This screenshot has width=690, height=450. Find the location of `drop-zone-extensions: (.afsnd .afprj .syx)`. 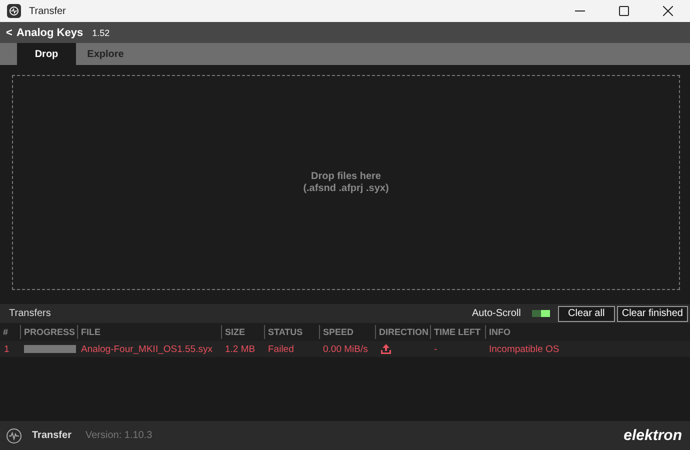

drop-zone-extensions: (.afsnd .afprj .syx) is located at coordinates (346, 188).